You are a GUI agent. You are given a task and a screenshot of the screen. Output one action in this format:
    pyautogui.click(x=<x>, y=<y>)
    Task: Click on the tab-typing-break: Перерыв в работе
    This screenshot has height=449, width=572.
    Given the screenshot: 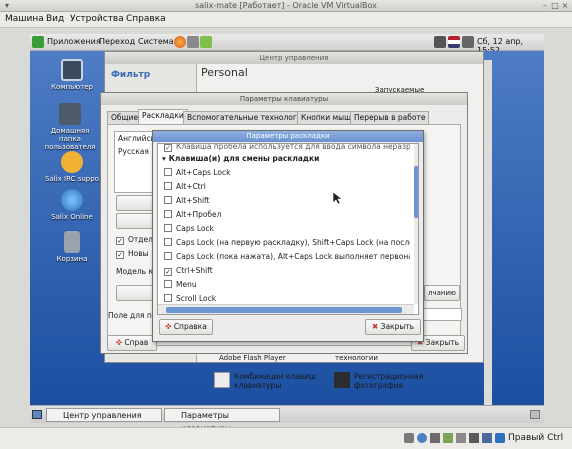 What is the action you would take?
    pyautogui.click(x=390, y=117)
    